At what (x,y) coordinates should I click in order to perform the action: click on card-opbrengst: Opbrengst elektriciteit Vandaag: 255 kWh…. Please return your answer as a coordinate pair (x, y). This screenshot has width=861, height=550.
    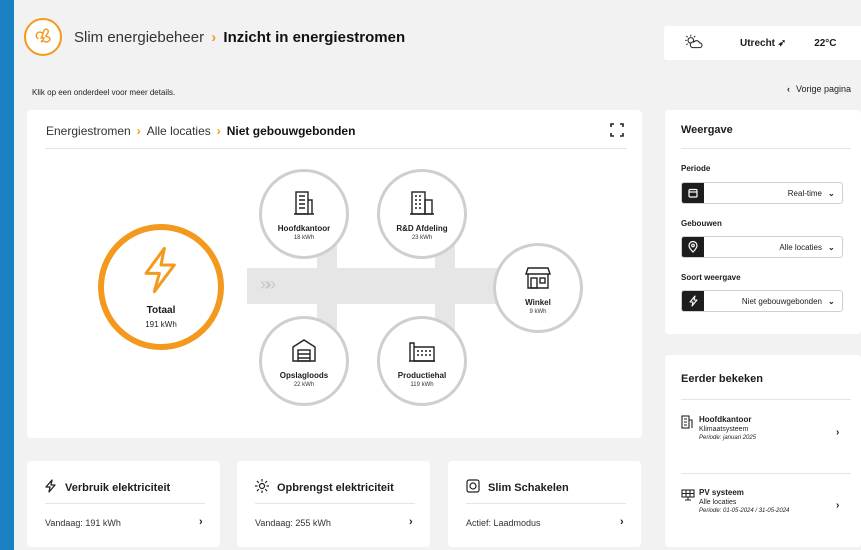
    Looking at the image, I should click on (333, 504).